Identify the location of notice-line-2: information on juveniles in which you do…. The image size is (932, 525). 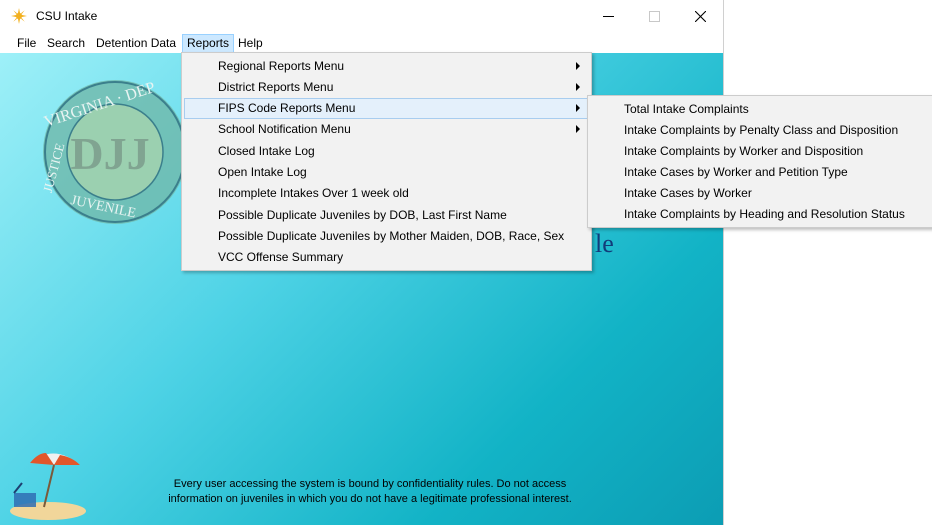
(370, 499).